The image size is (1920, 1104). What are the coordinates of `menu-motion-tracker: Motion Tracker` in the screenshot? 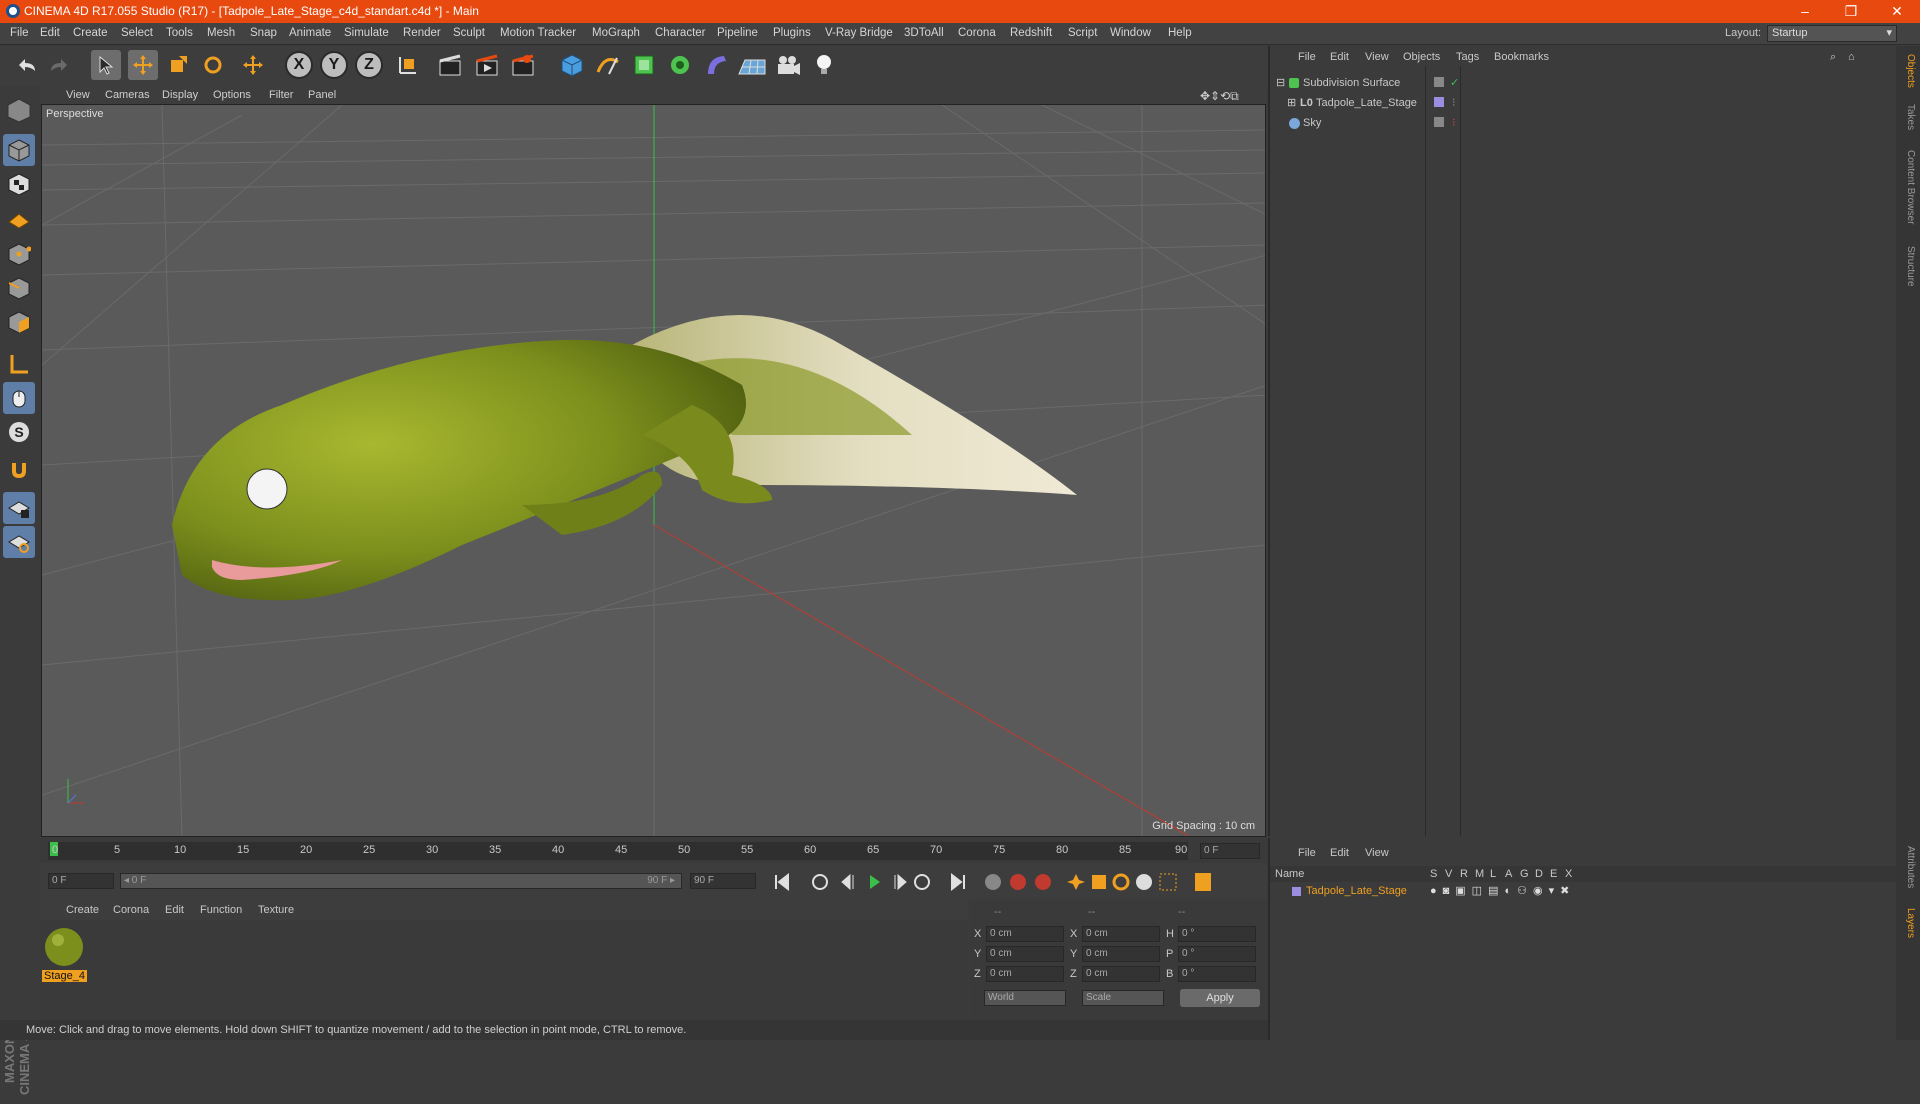 It's located at (538, 33).